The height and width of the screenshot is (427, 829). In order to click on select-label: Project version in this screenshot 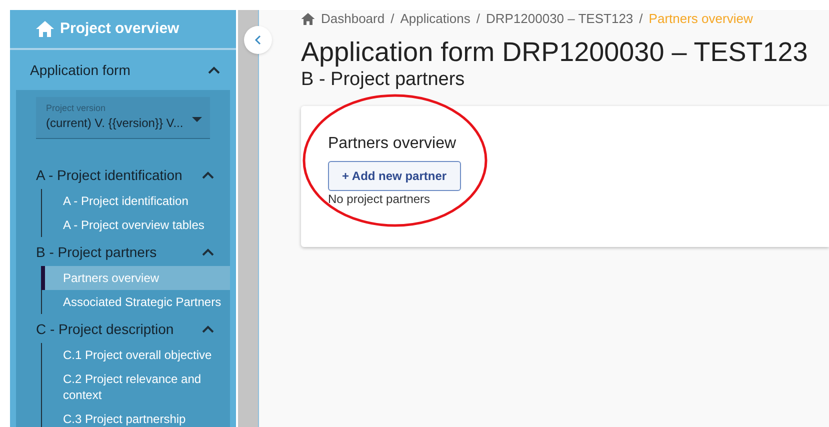, I will do `click(76, 108)`.